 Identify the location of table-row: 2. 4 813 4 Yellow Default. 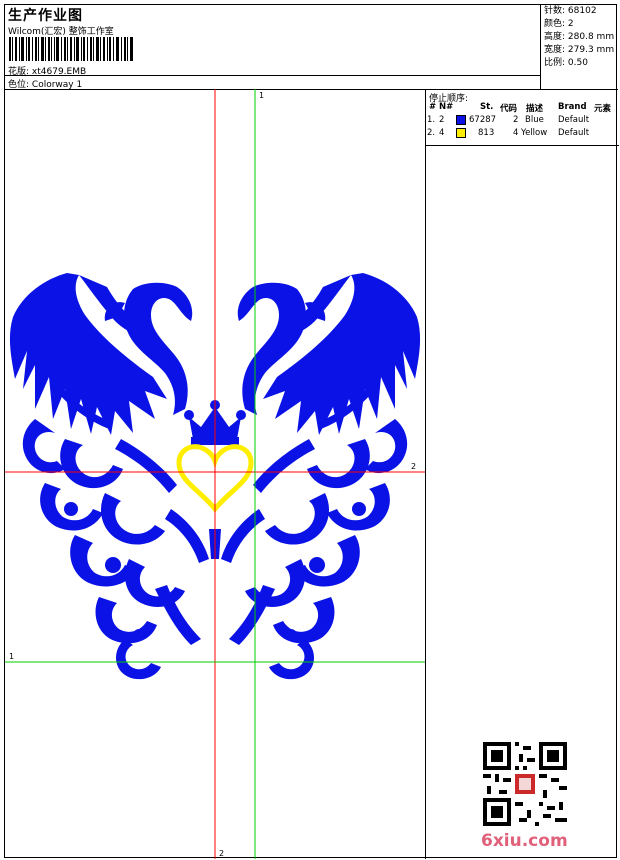
(508, 133).